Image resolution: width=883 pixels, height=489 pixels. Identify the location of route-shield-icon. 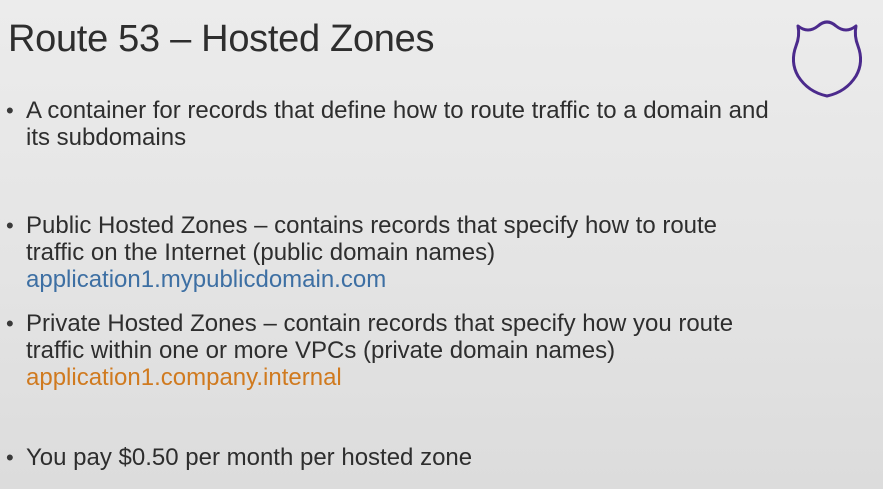
(827, 59).